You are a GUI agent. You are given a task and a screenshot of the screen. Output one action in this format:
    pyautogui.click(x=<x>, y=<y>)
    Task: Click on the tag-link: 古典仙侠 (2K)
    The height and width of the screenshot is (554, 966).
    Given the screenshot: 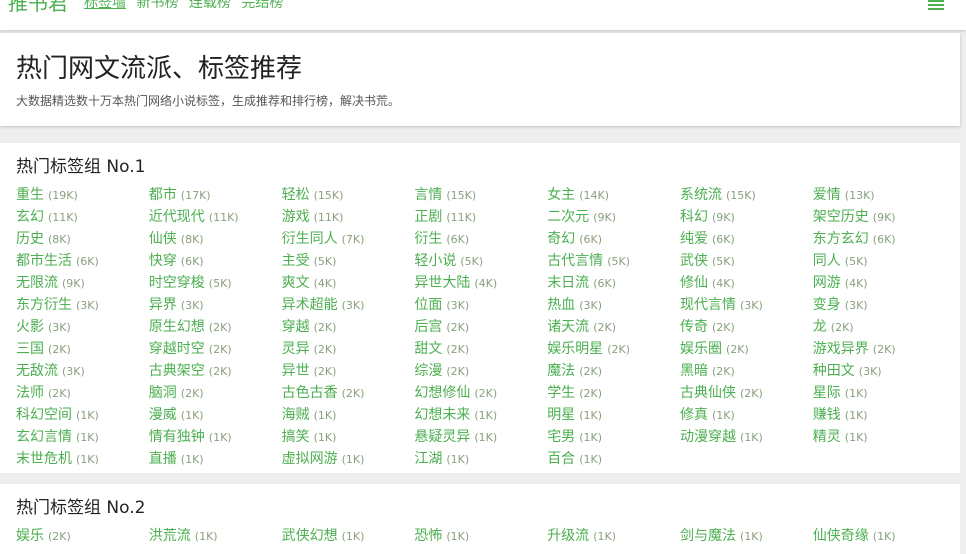 What is the action you would take?
    pyautogui.click(x=721, y=393)
    